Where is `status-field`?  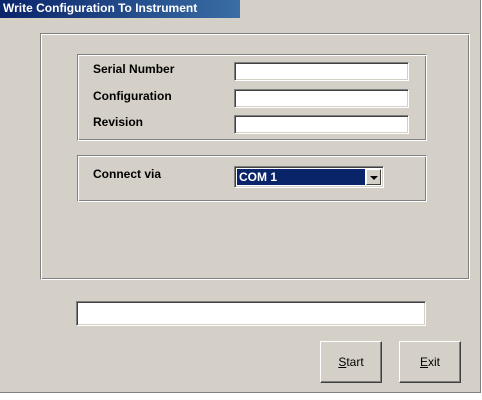 status-field is located at coordinates (251, 313).